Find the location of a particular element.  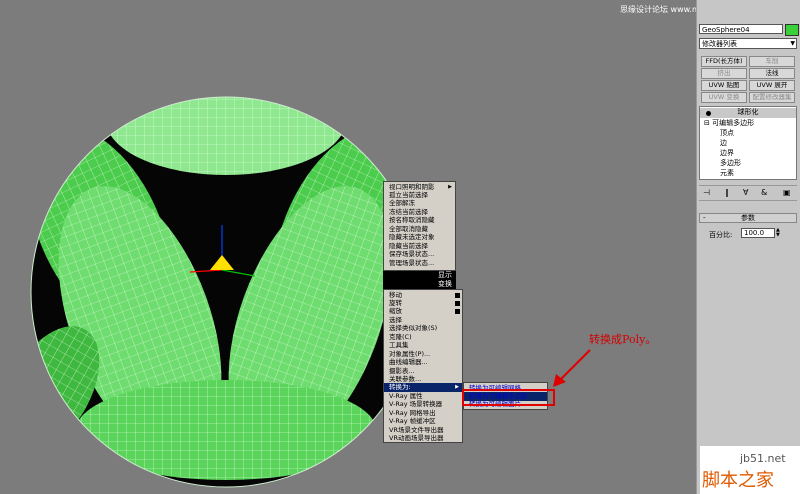

stack-item-spherify: 球形化 is located at coordinates (748, 113).